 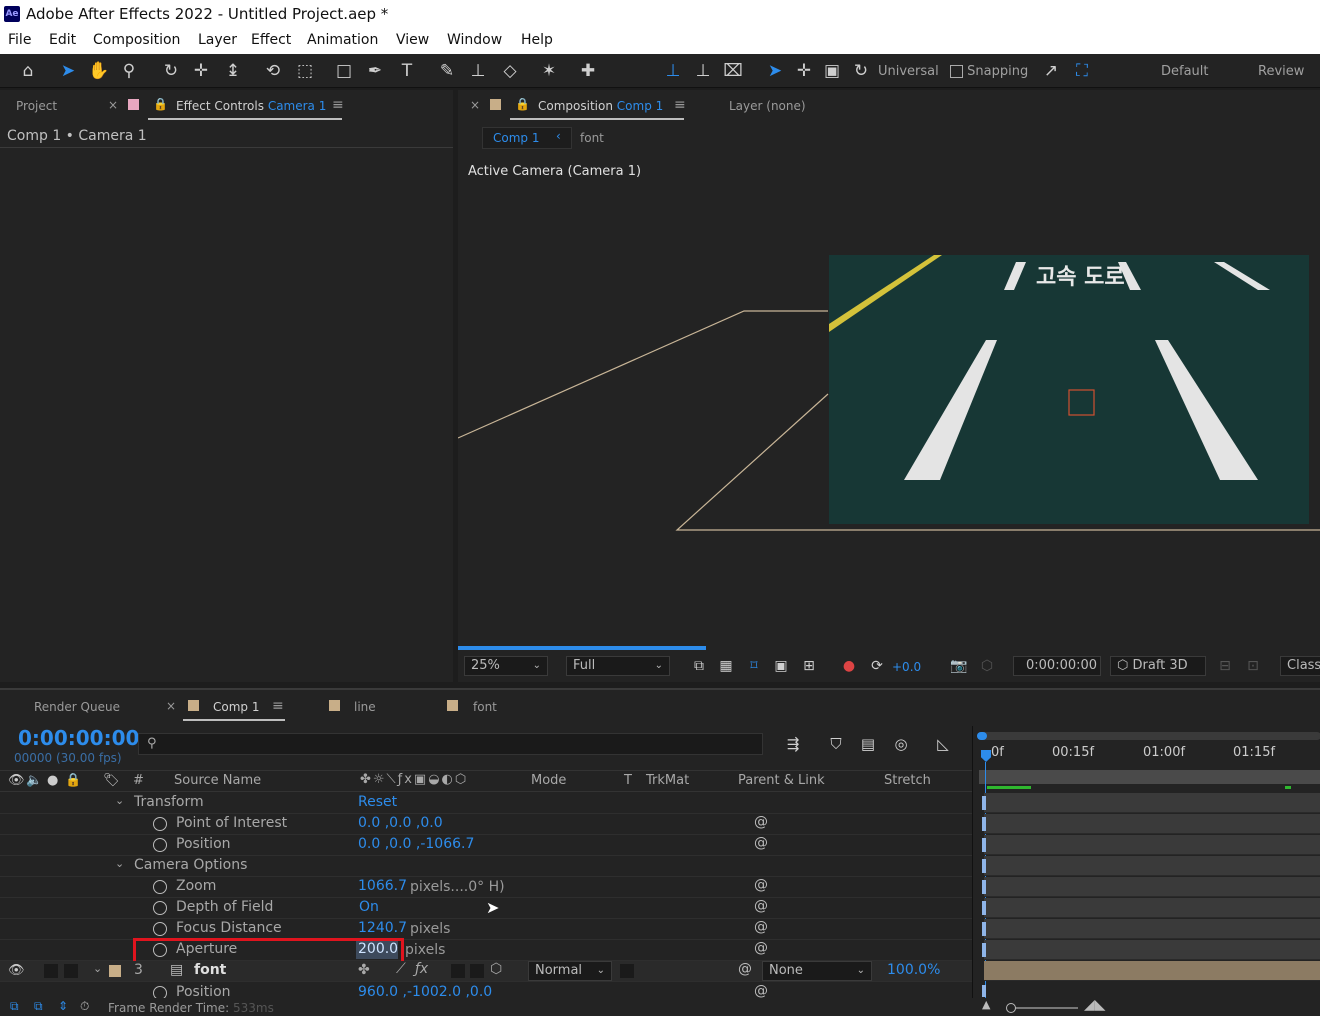 What do you see at coordinates (477, 971) in the screenshot?
I see `adjustment-checkbox` at bounding box center [477, 971].